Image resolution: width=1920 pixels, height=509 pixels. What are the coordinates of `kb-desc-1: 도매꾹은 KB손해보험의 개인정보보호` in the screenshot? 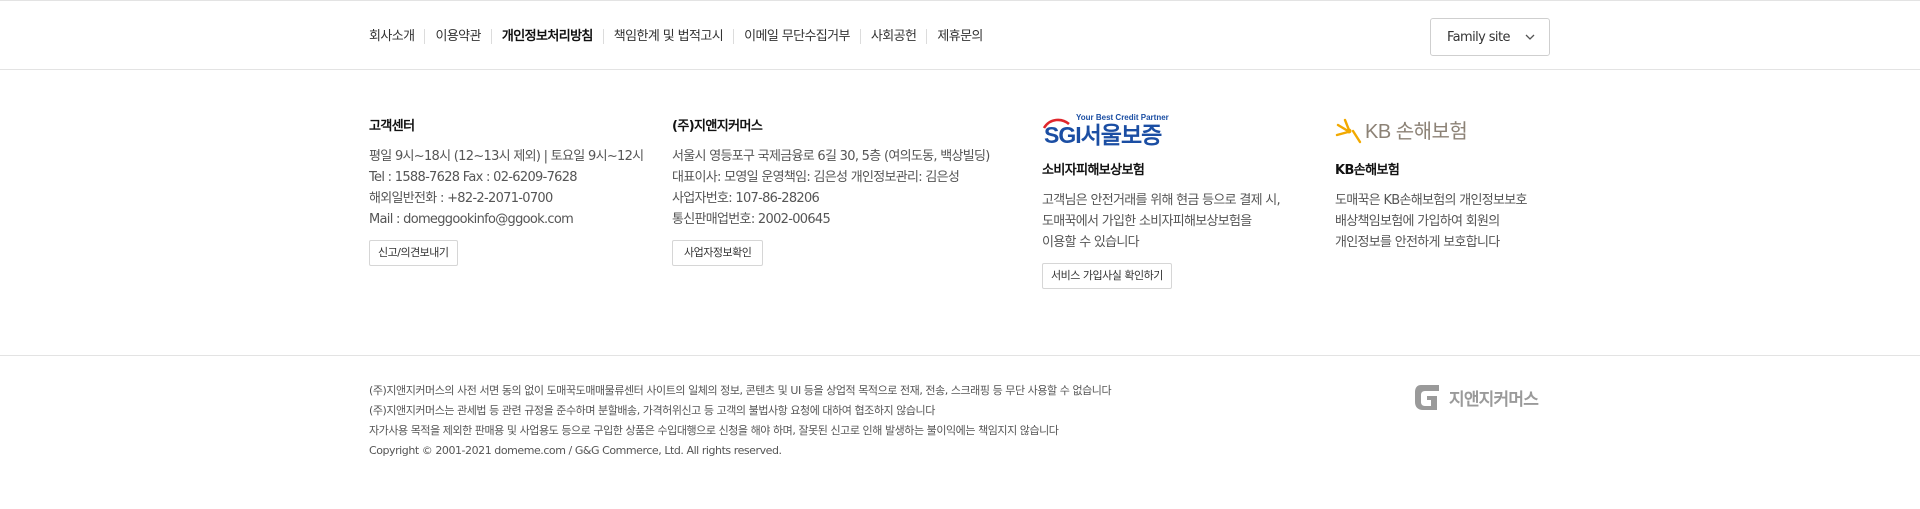 It's located at (1431, 200).